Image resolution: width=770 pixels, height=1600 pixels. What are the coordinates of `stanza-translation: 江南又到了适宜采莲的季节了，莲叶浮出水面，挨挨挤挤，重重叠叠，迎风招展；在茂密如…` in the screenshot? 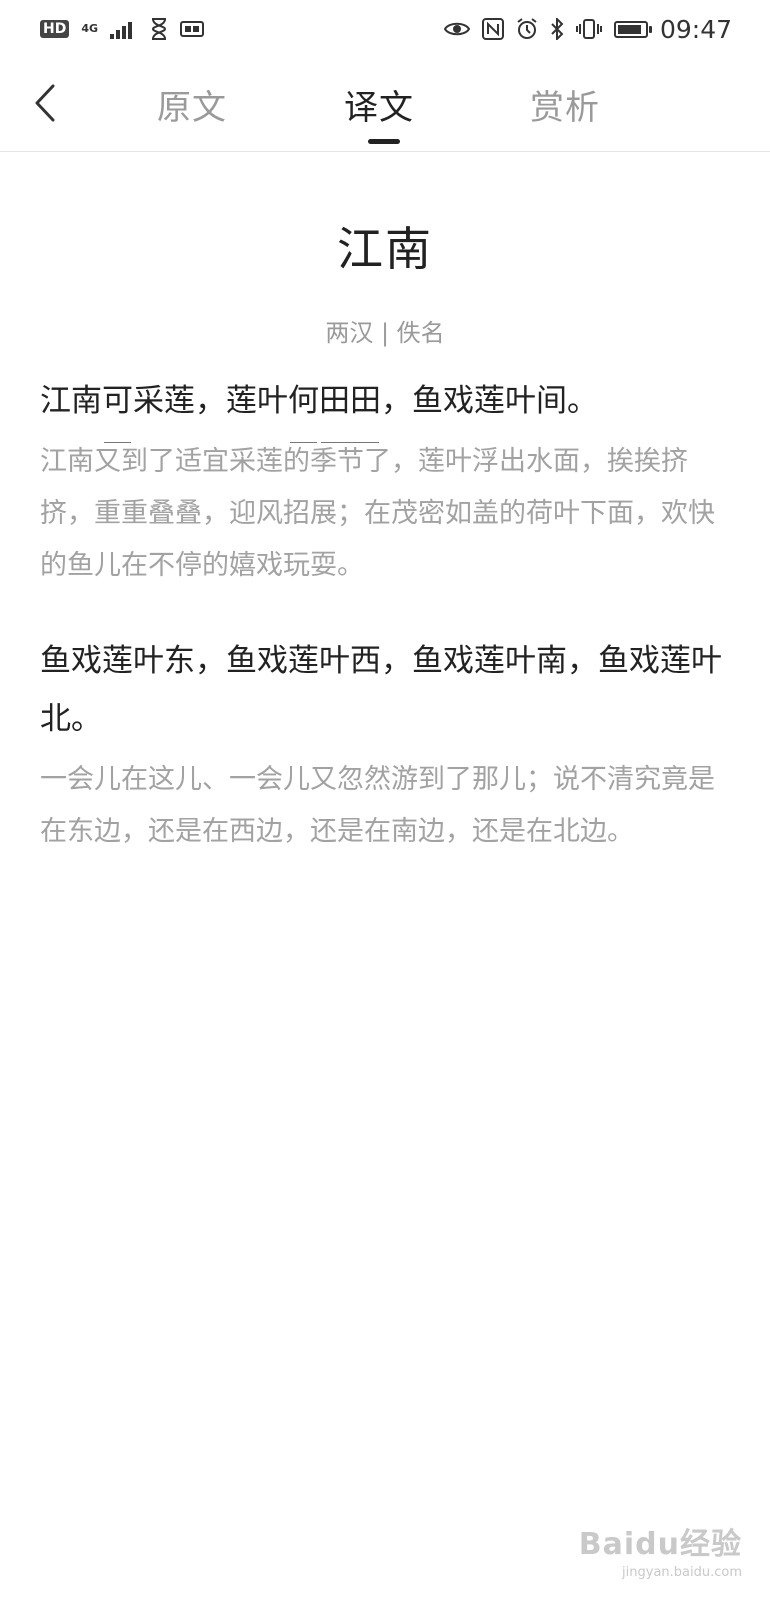 It's located at (377, 513).